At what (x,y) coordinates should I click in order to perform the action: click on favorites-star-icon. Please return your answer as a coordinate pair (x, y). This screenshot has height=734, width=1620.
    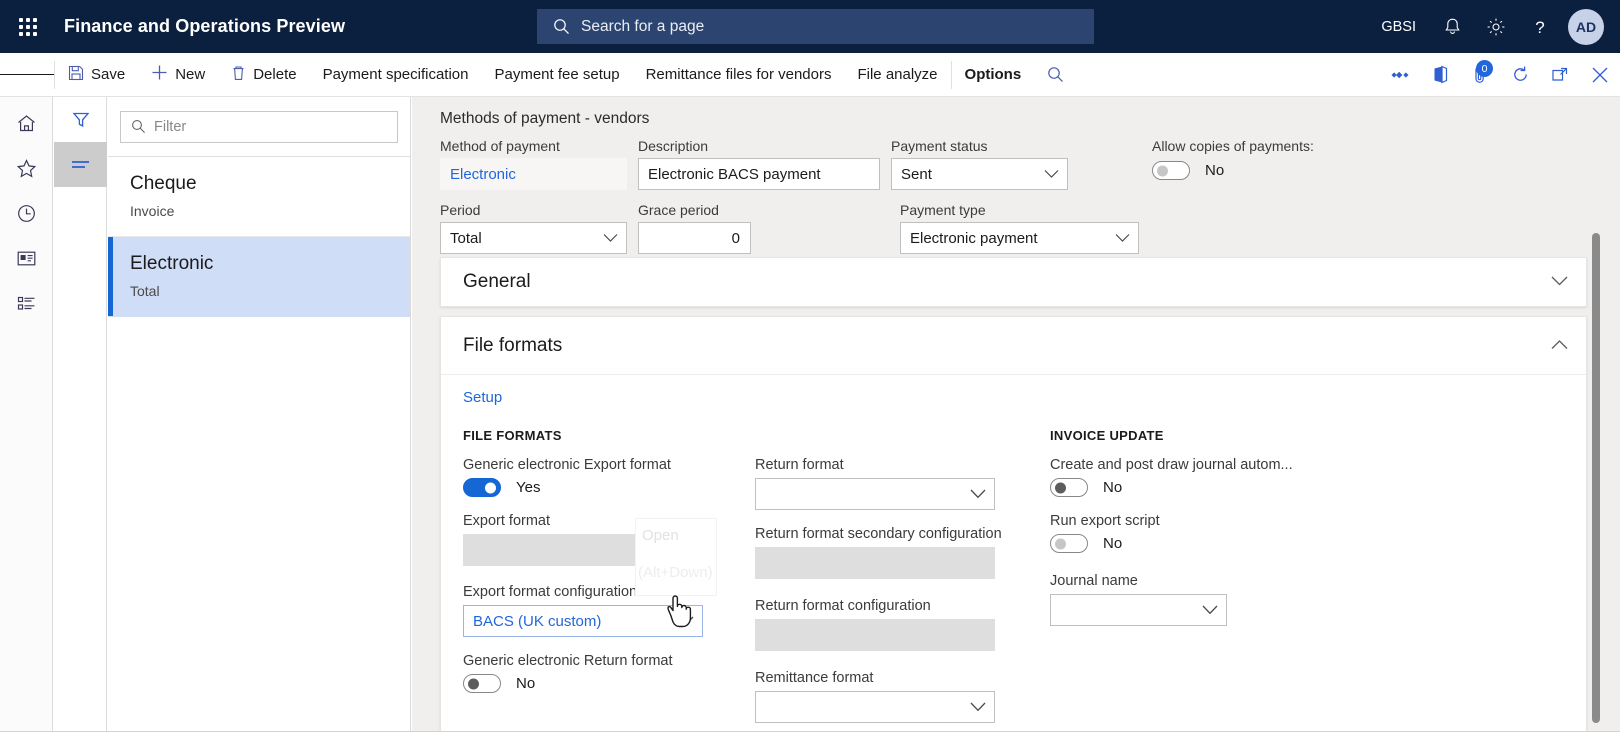
    Looking at the image, I should click on (26, 168).